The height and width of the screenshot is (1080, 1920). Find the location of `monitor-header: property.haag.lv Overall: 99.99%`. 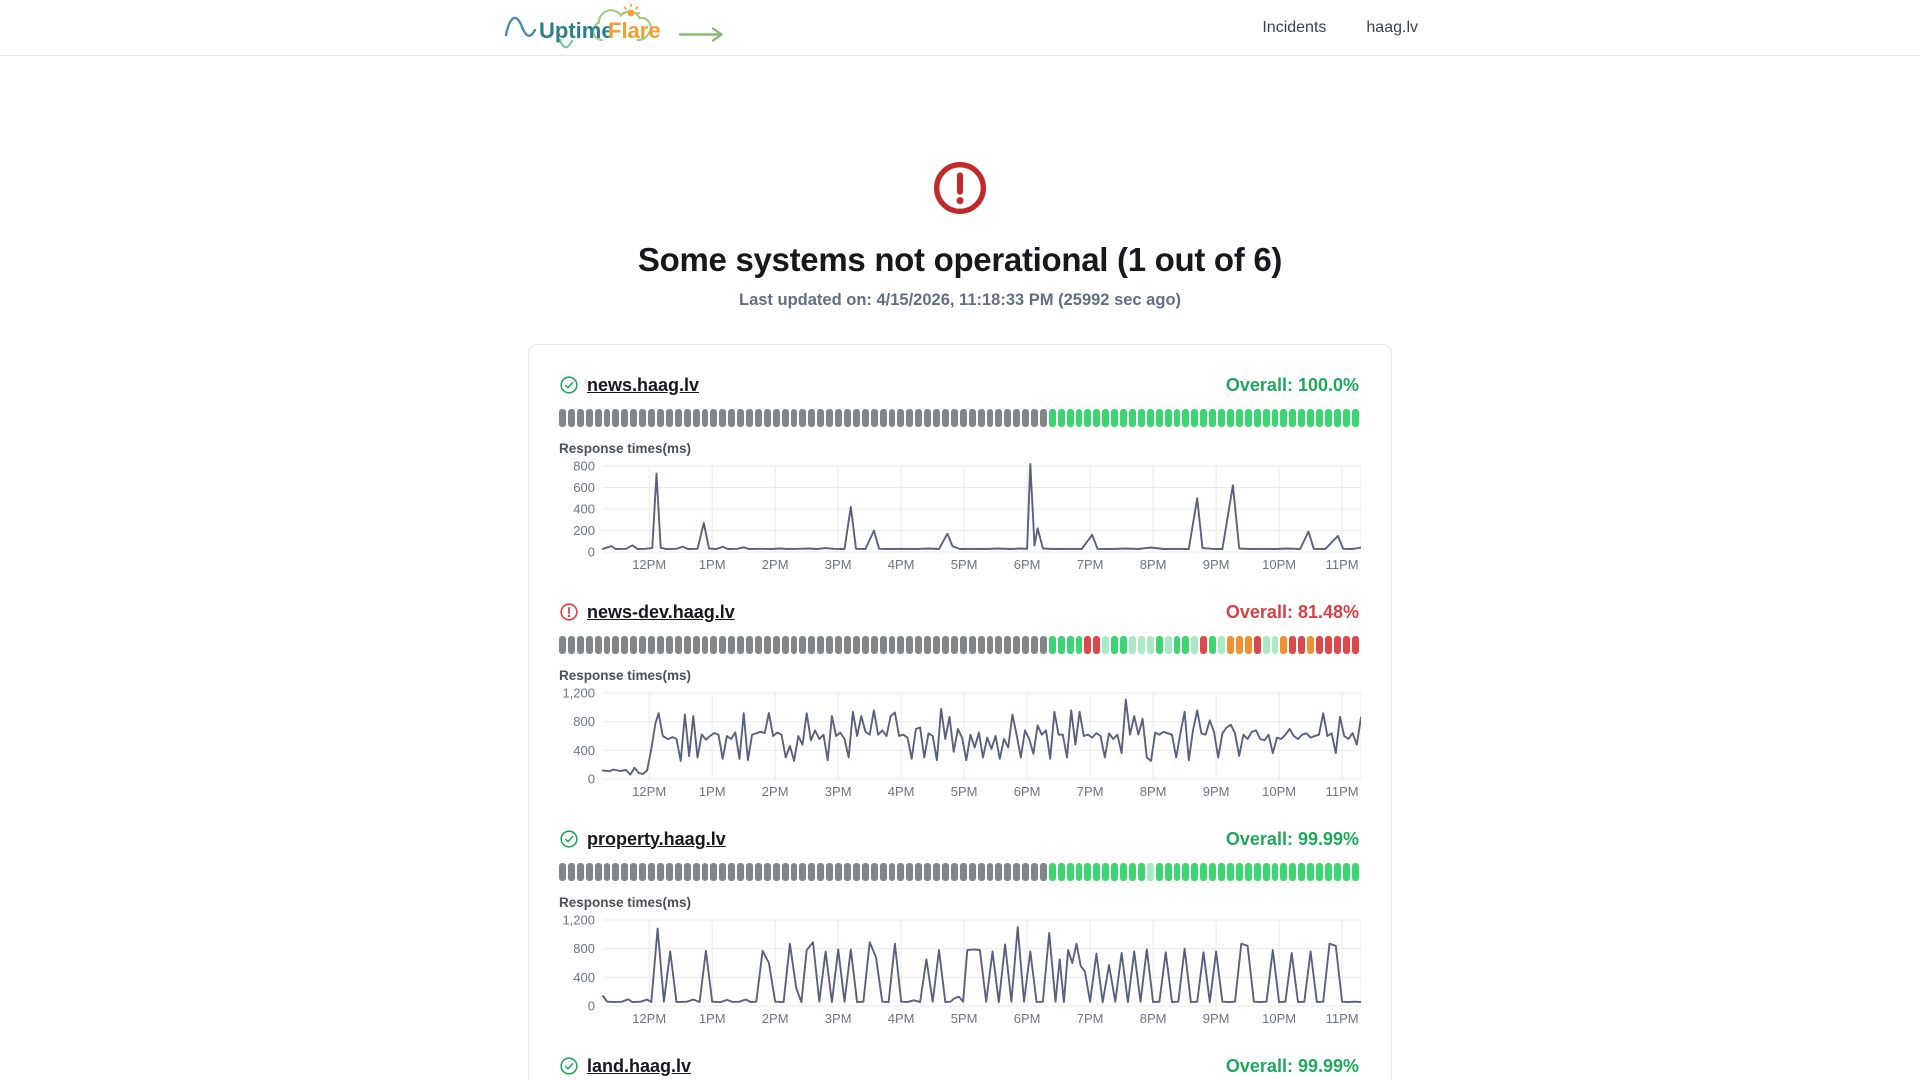

monitor-header: property.haag.lv Overall: 99.99% is located at coordinates (959, 839).